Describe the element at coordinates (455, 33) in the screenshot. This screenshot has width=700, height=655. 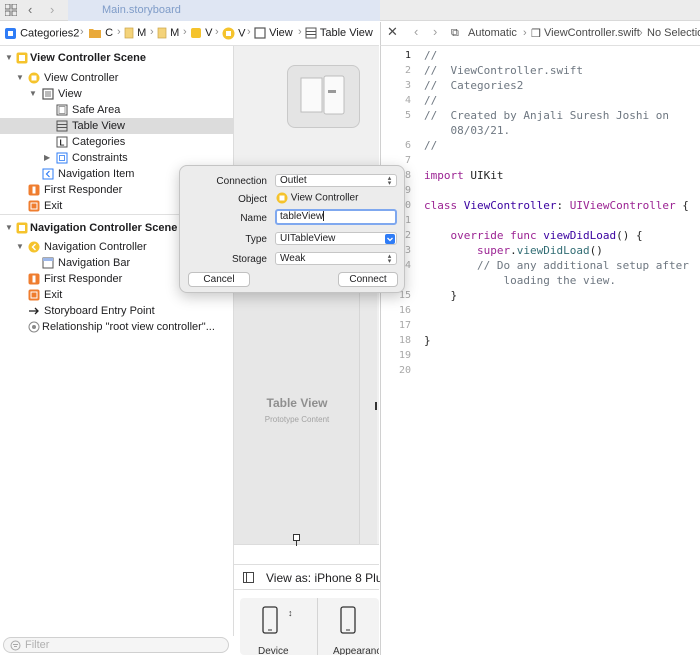
I see `related-items-icon: ⧉` at that location.